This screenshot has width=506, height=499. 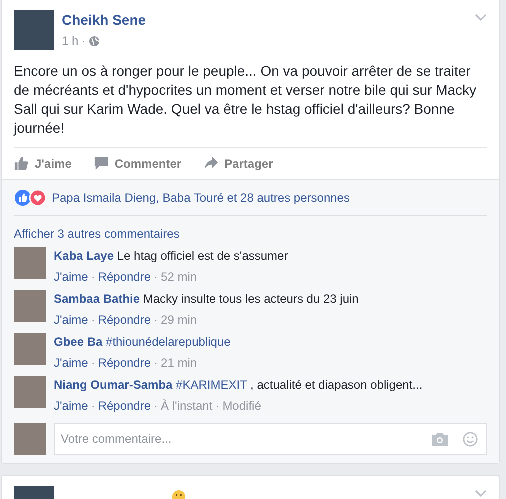 I want to click on arrow-icon, so click(x=211, y=163).